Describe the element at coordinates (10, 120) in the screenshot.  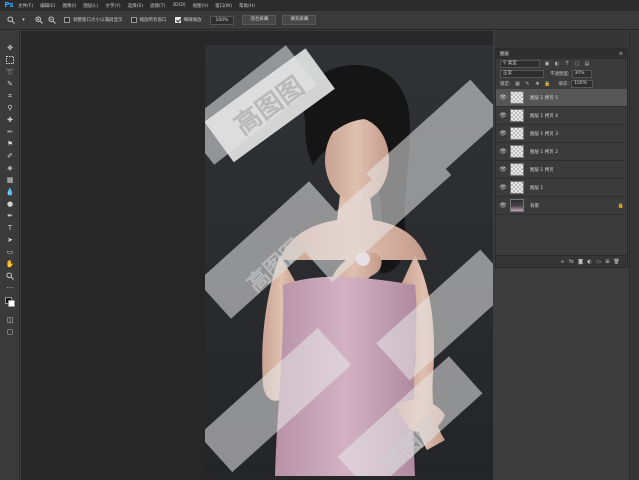
I see `healing-brush-tool-icon: ✚` at that location.